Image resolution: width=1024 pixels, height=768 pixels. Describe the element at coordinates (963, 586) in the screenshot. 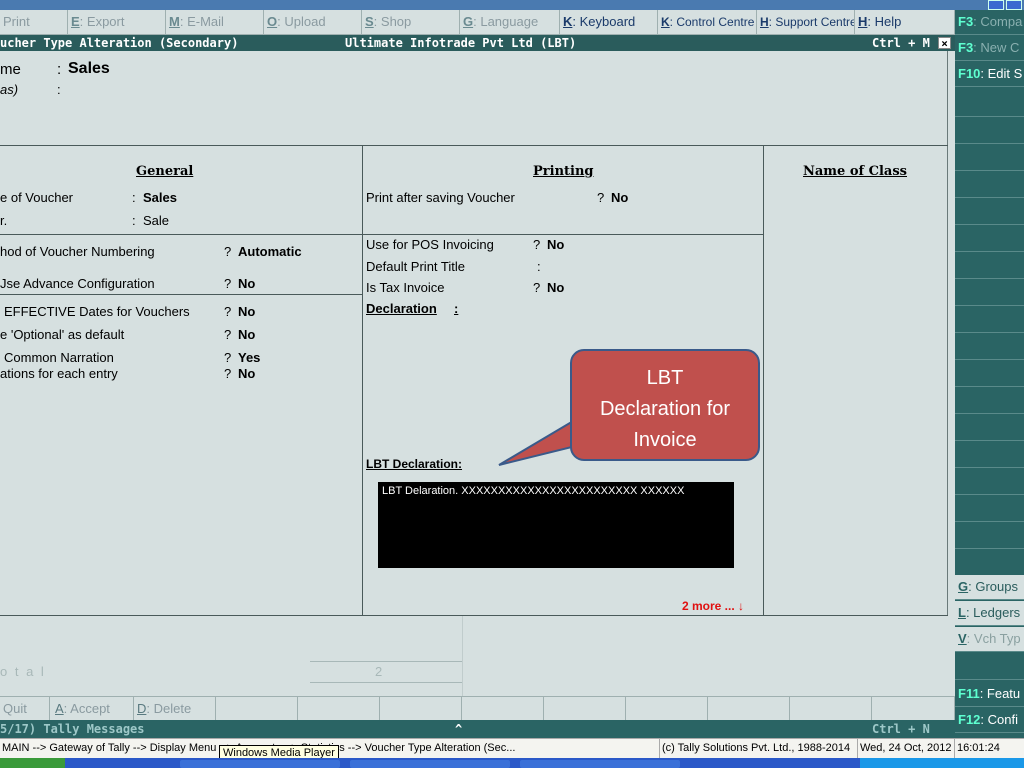

I see `rp-key: G` at that location.